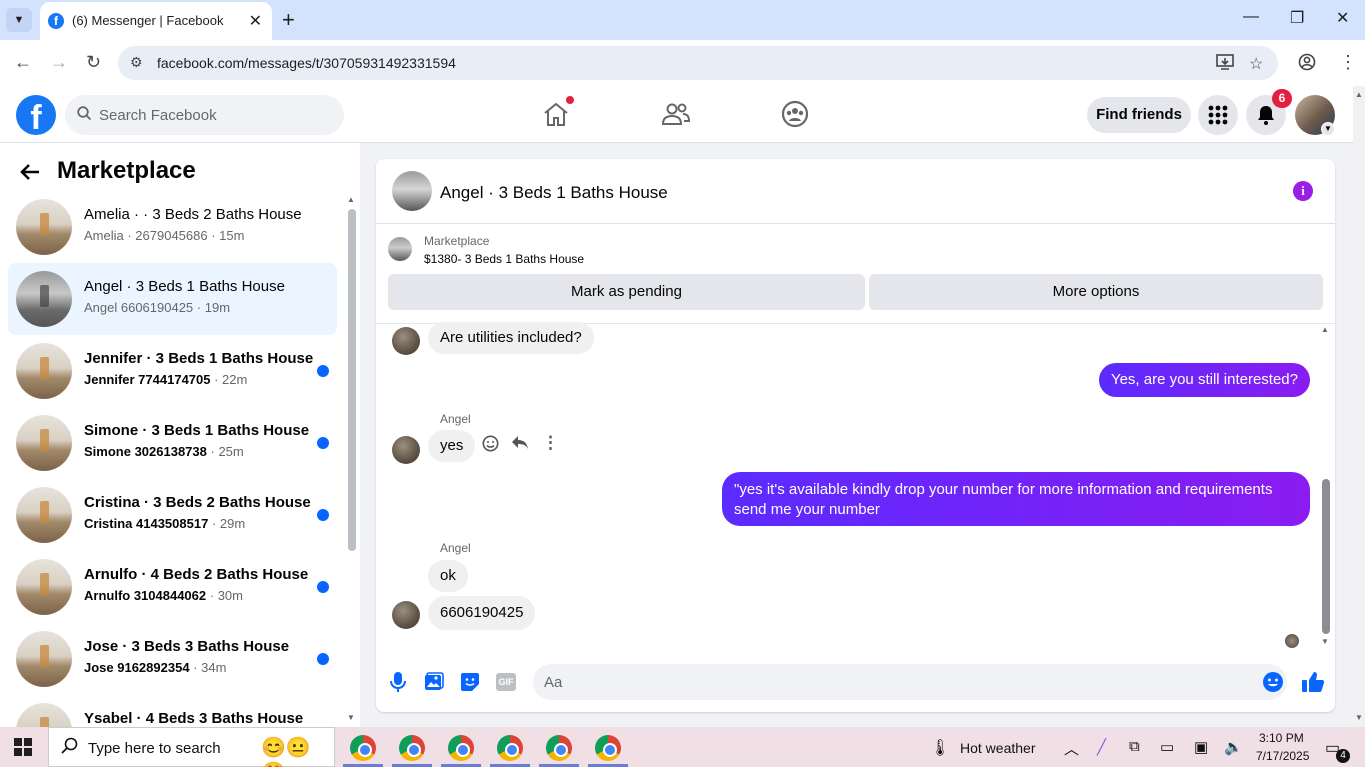 The image size is (1365, 767). What do you see at coordinates (506, 682) in the screenshot?
I see `gif-icon: GIF` at bounding box center [506, 682].